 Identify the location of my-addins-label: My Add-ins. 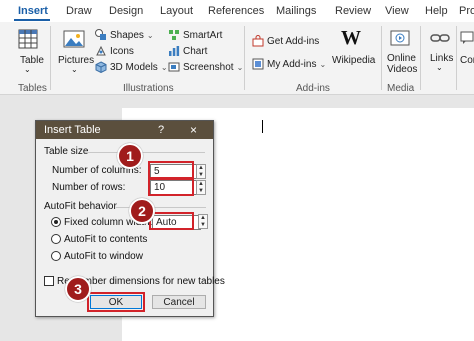
(292, 64).